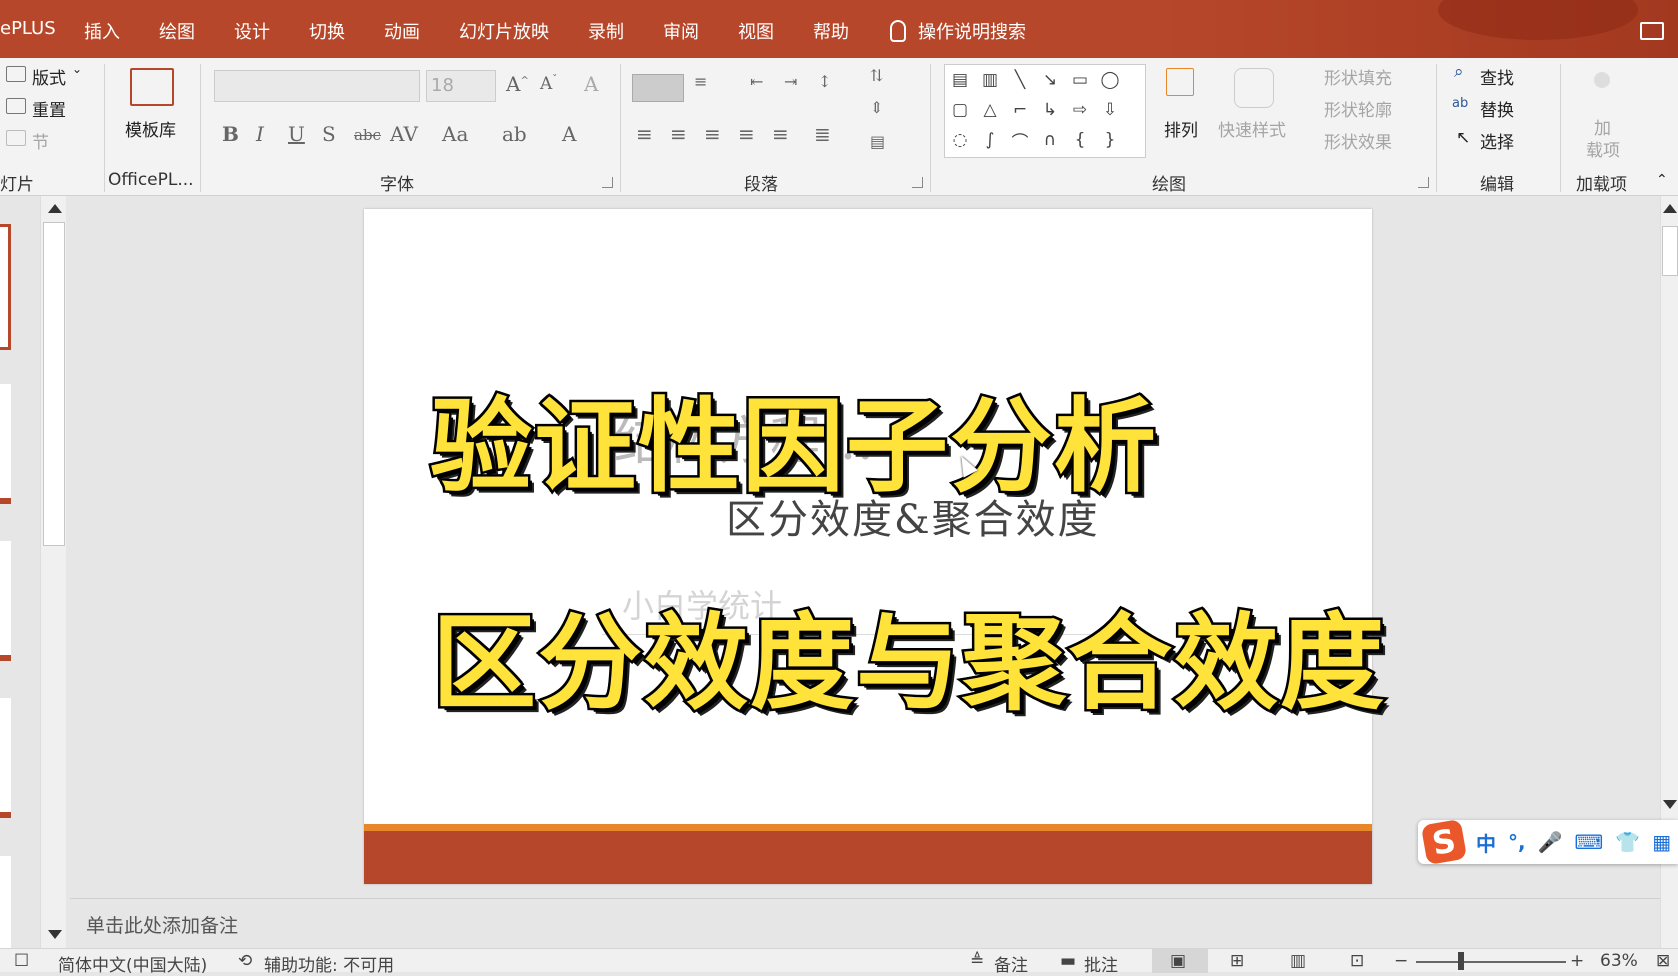  What do you see at coordinates (1252, 128) in the screenshot?
I see `quick-styles-button: 快速样式` at bounding box center [1252, 128].